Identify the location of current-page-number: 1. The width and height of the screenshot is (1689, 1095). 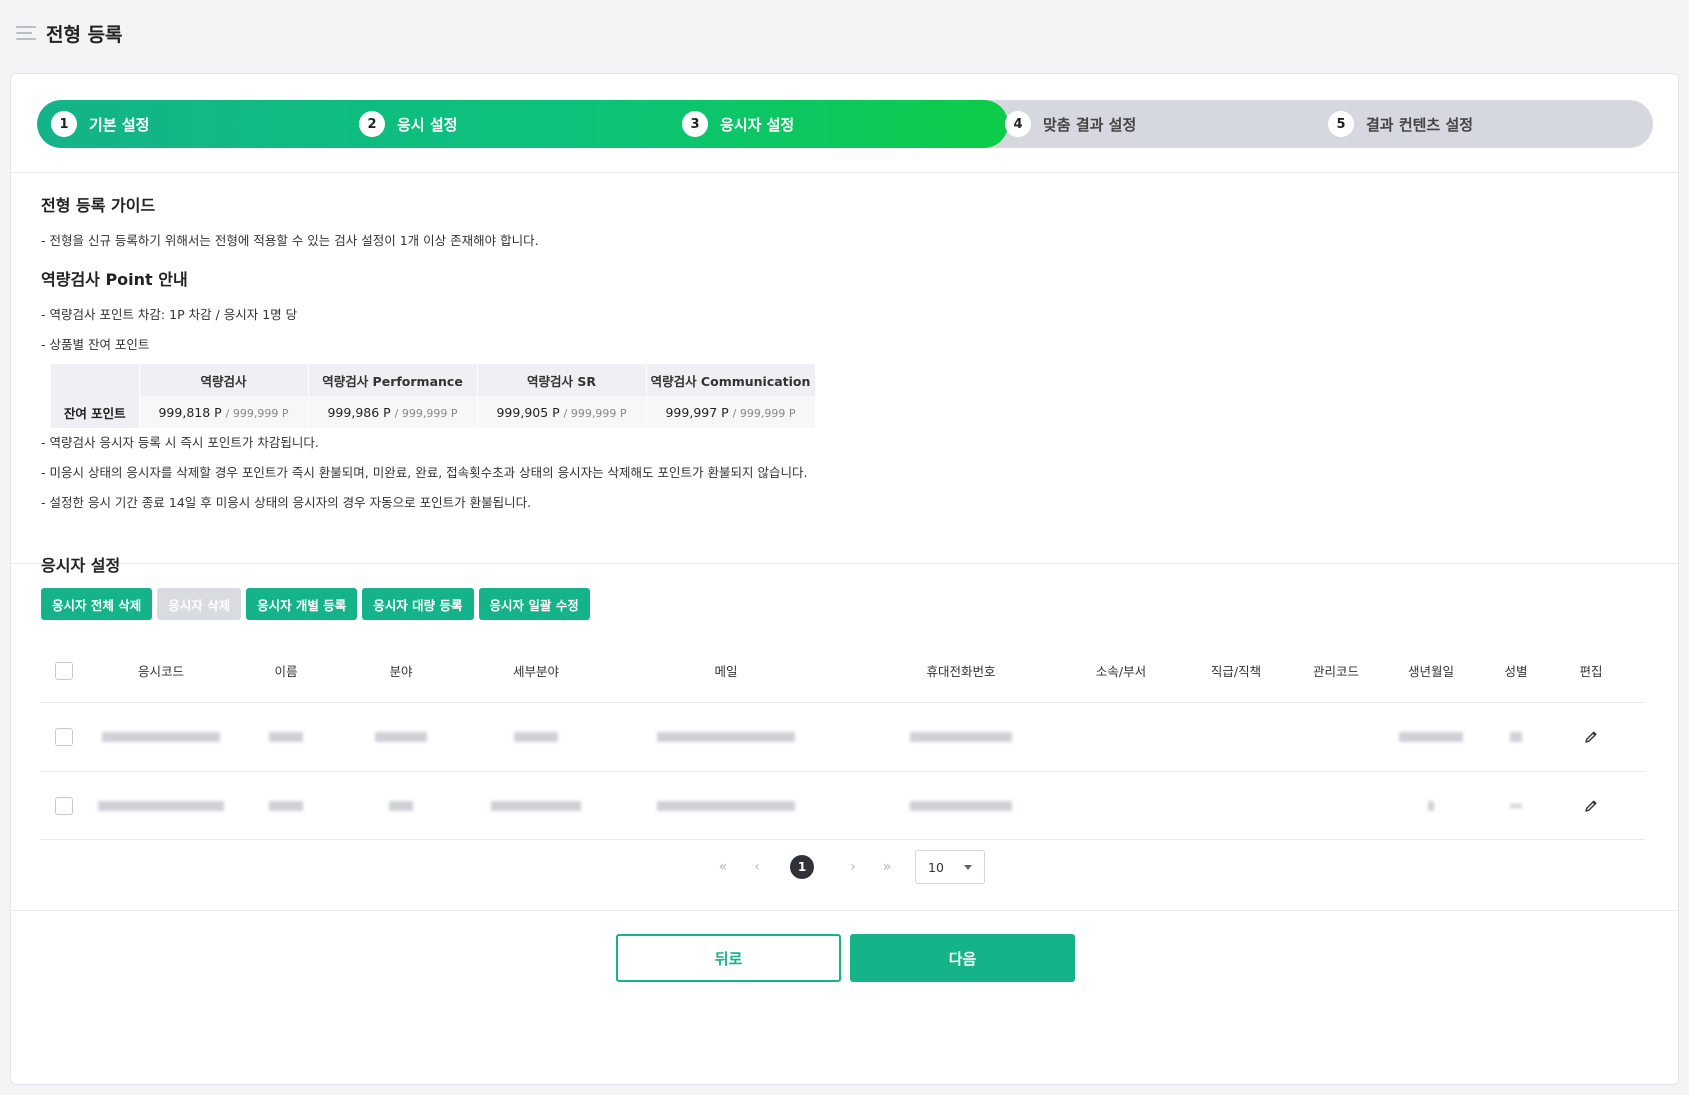
(802, 867).